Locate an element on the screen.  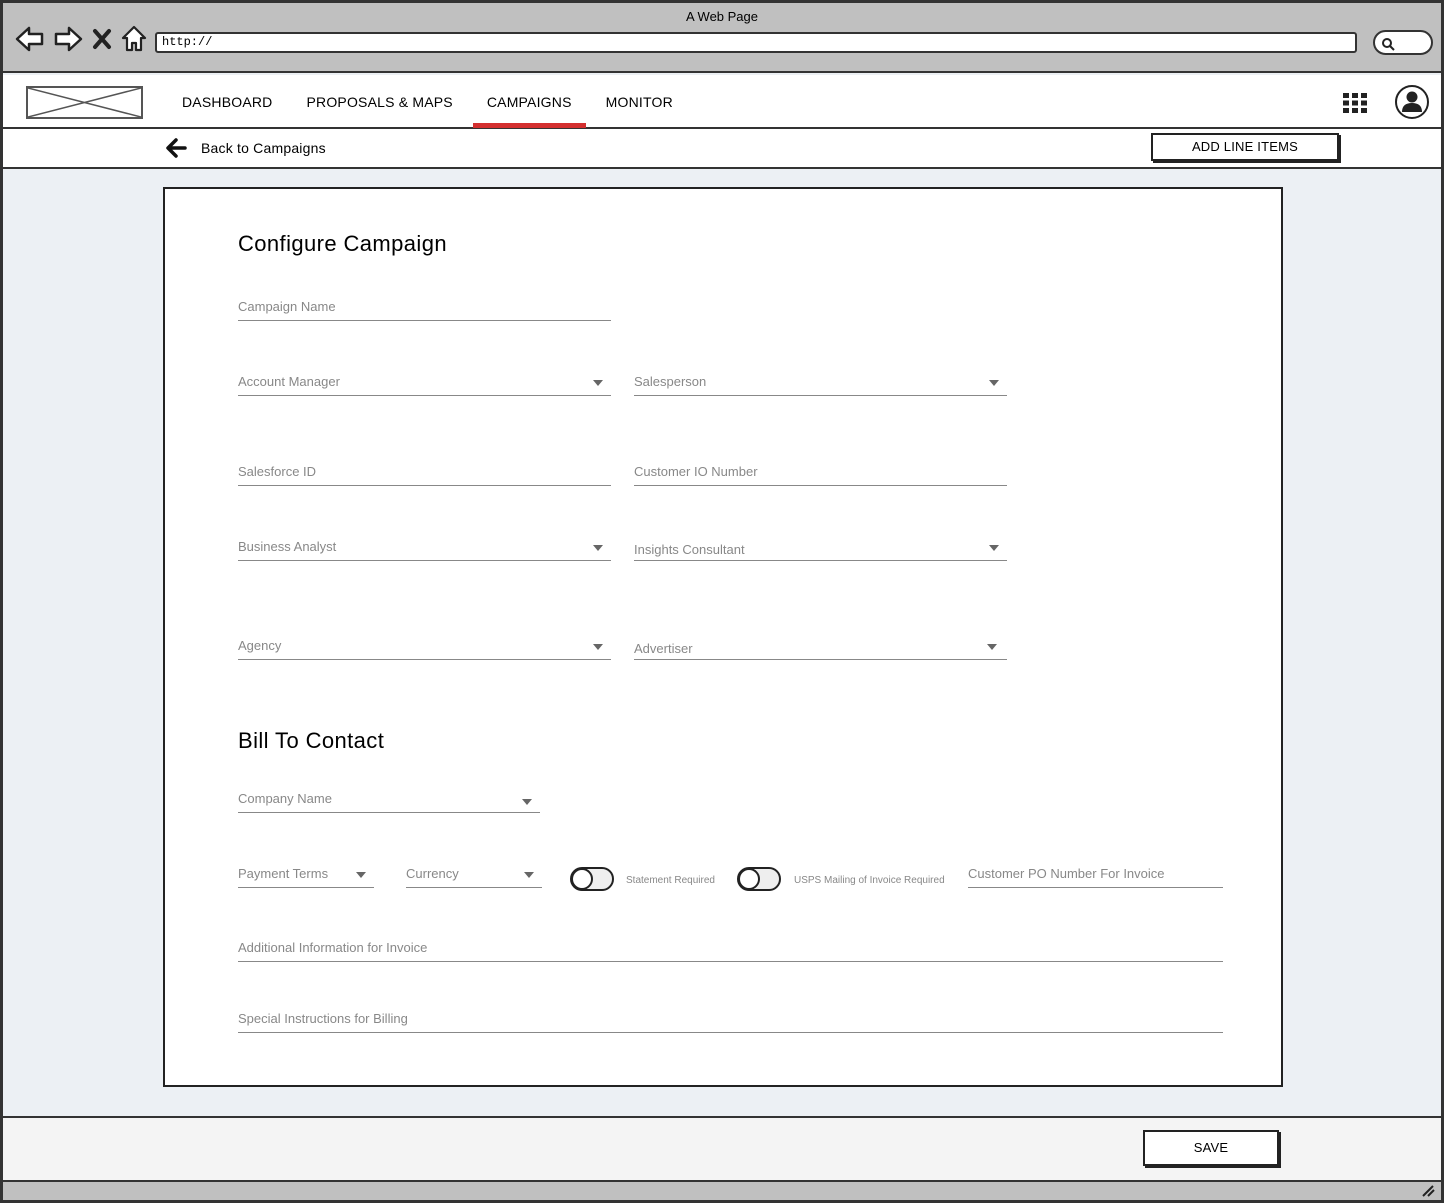
salesforce-id-label: Salesforce ID is located at coordinates (277, 471).